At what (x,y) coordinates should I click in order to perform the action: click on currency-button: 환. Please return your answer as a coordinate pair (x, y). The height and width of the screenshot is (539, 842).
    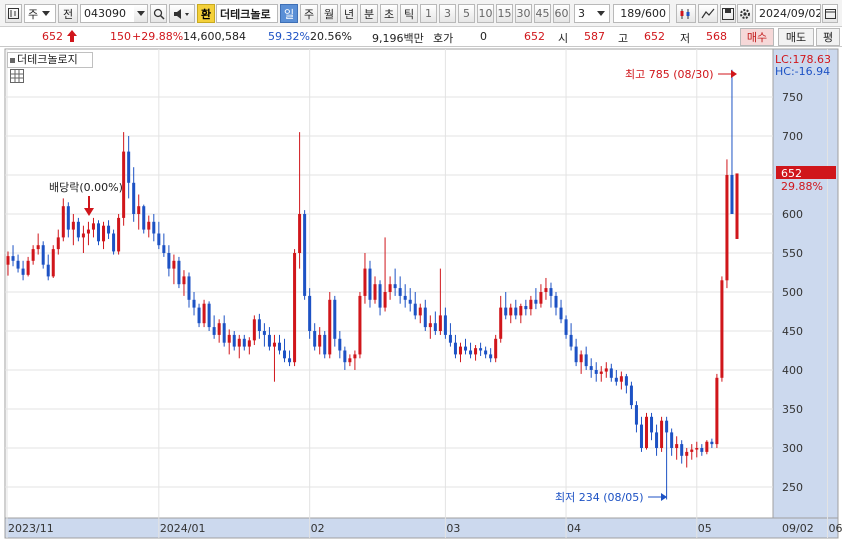
    Looking at the image, I should click on (206, 13).